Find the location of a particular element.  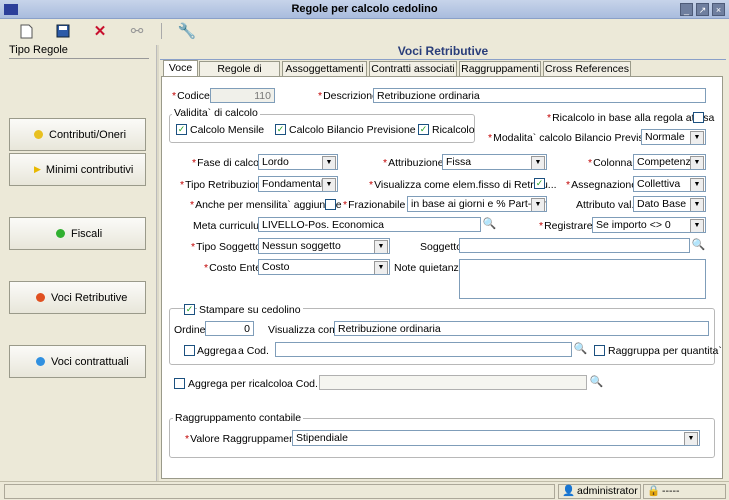

minimi-button: ▶ Minimi contributivi is located at coordinates (77, 169).